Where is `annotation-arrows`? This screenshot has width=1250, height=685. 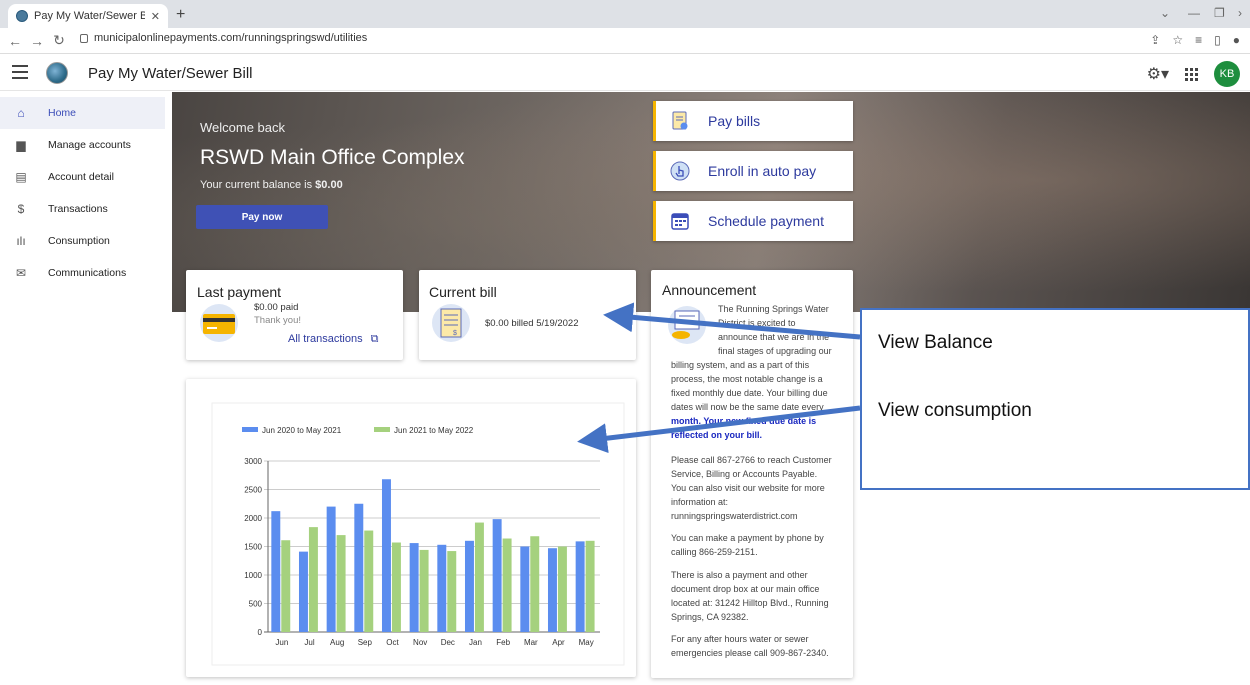
annotation-arrows is located at coordinates (719, 378).